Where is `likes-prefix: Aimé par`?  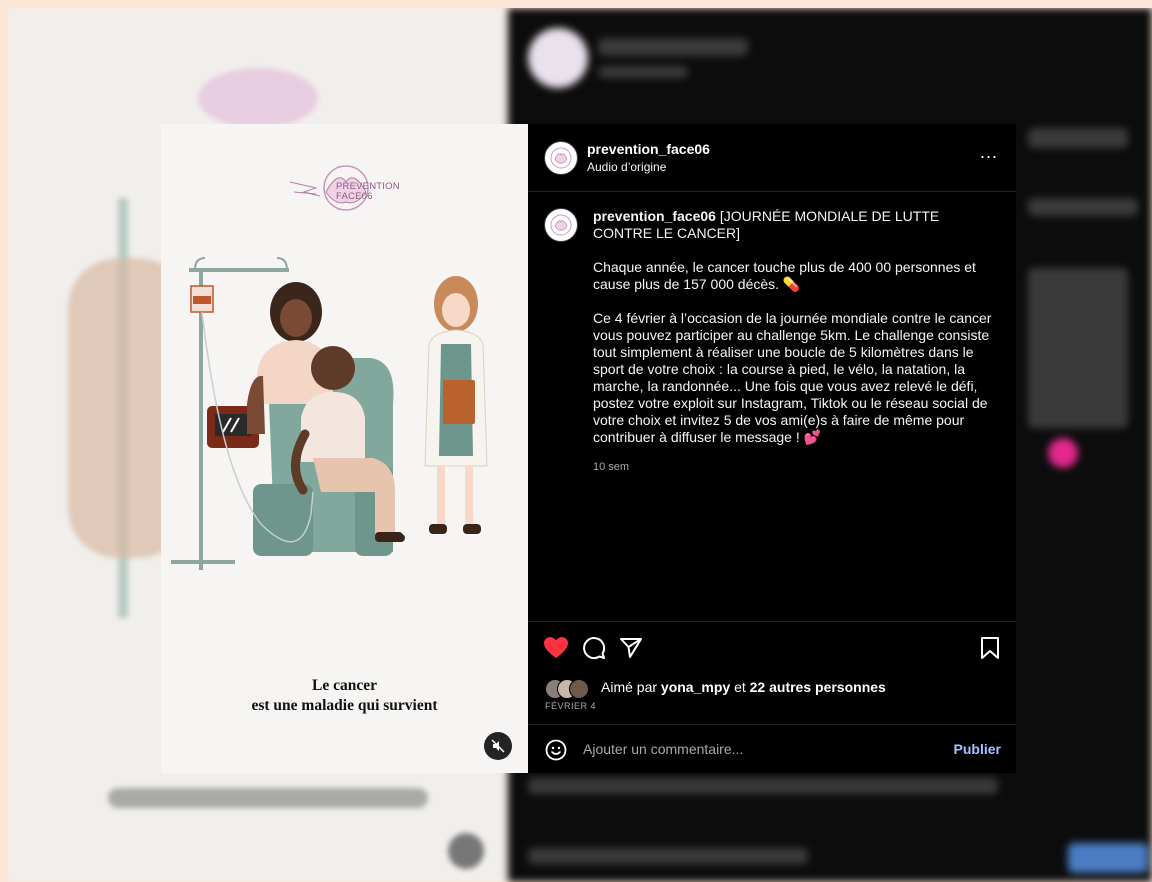
likes-prefix: Aimé par is located at coordinates (629, 687).